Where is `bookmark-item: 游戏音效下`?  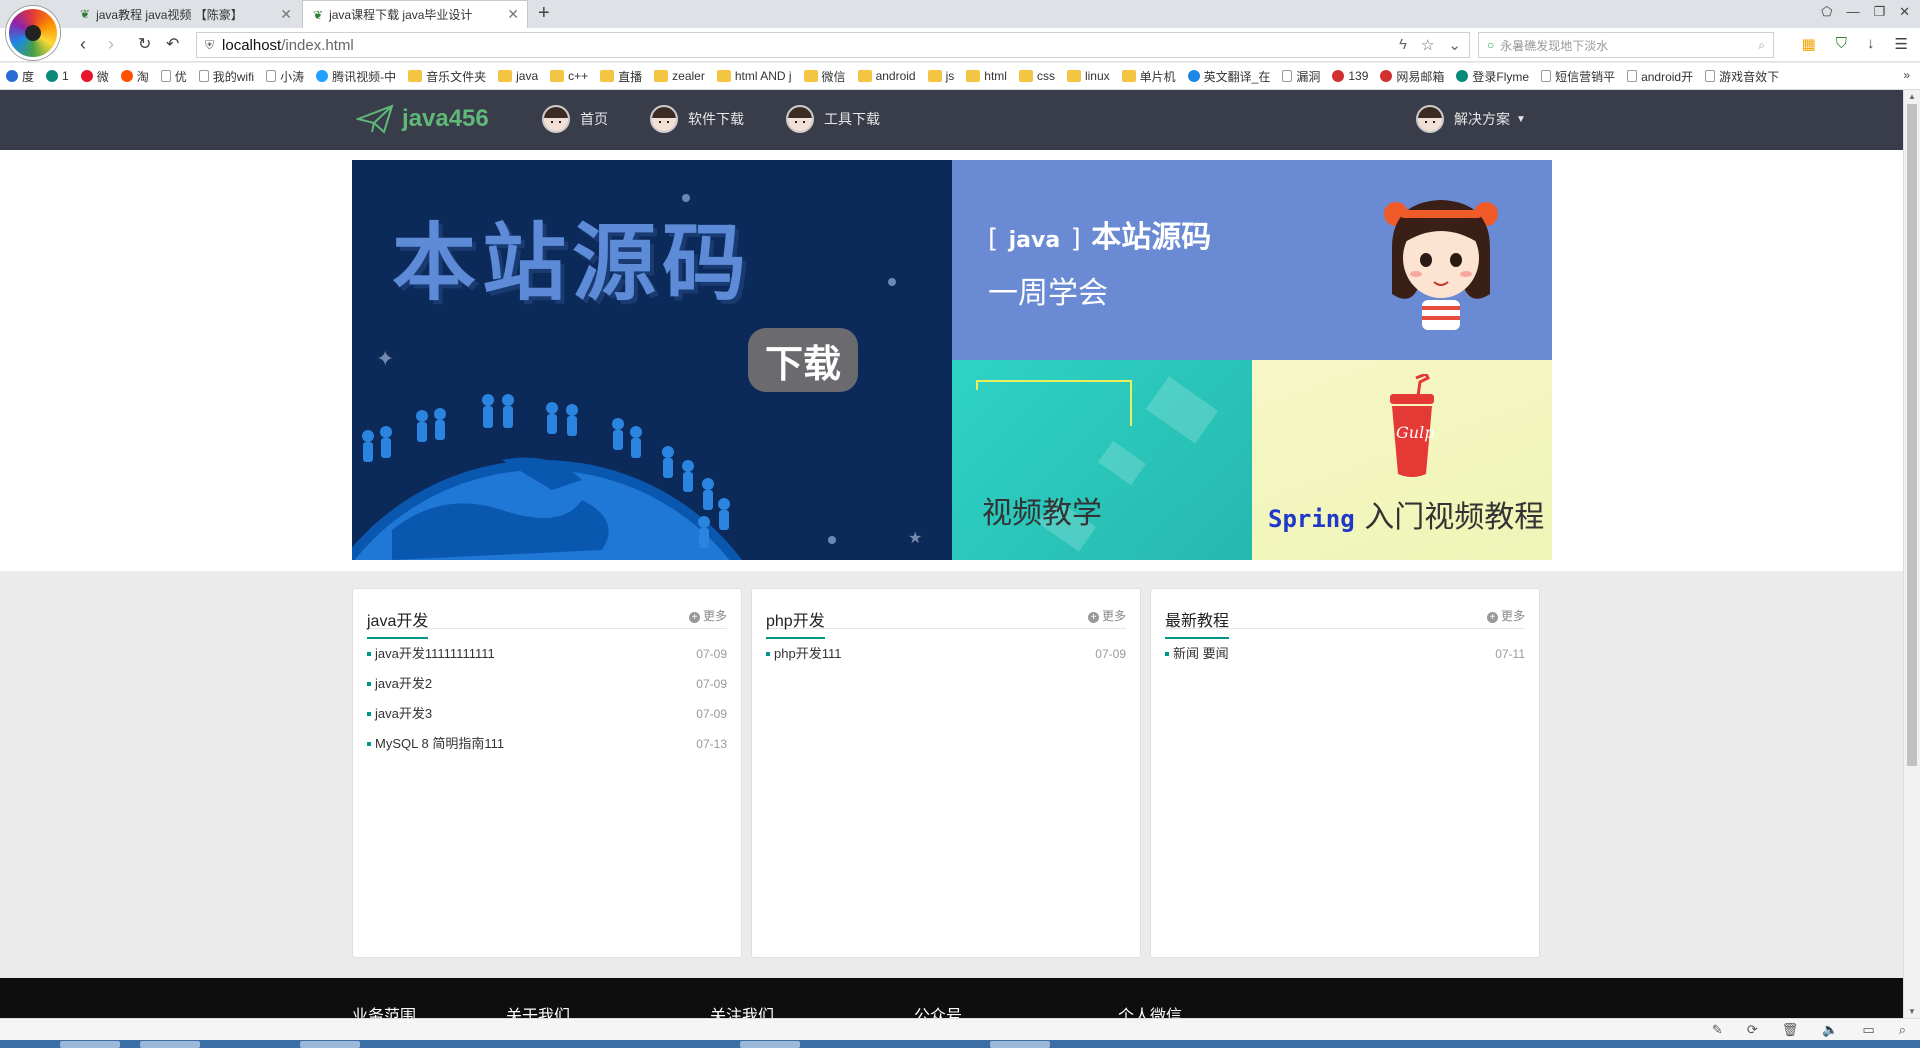 bookmark-item: 游戏音效下 is located at coordinates (1742, 76).